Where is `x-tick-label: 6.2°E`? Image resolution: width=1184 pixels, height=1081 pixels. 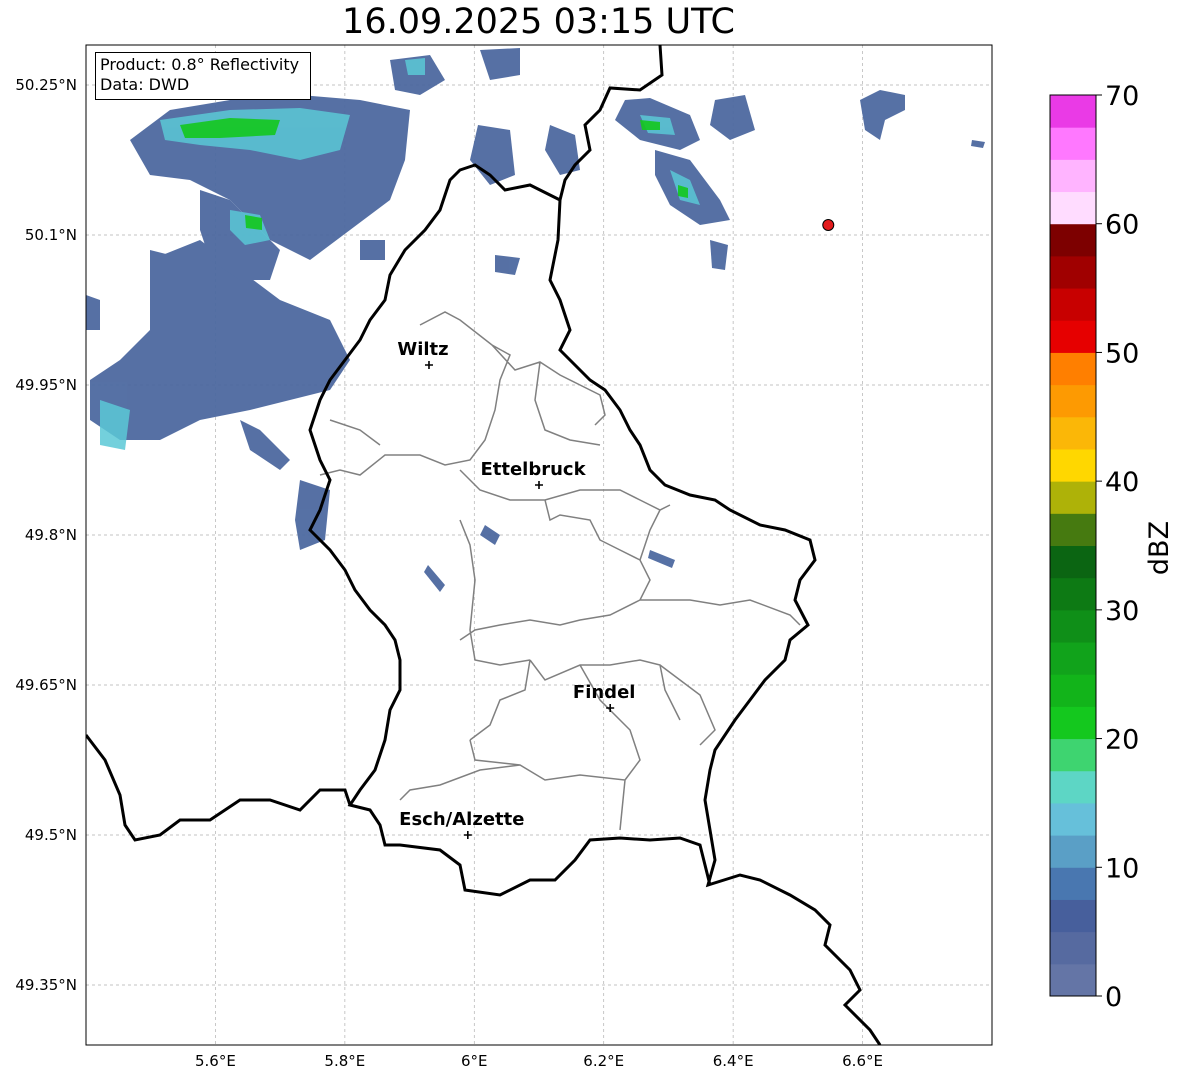 x-tick-label: 6.2°E is located at coordinates (603, 1061).